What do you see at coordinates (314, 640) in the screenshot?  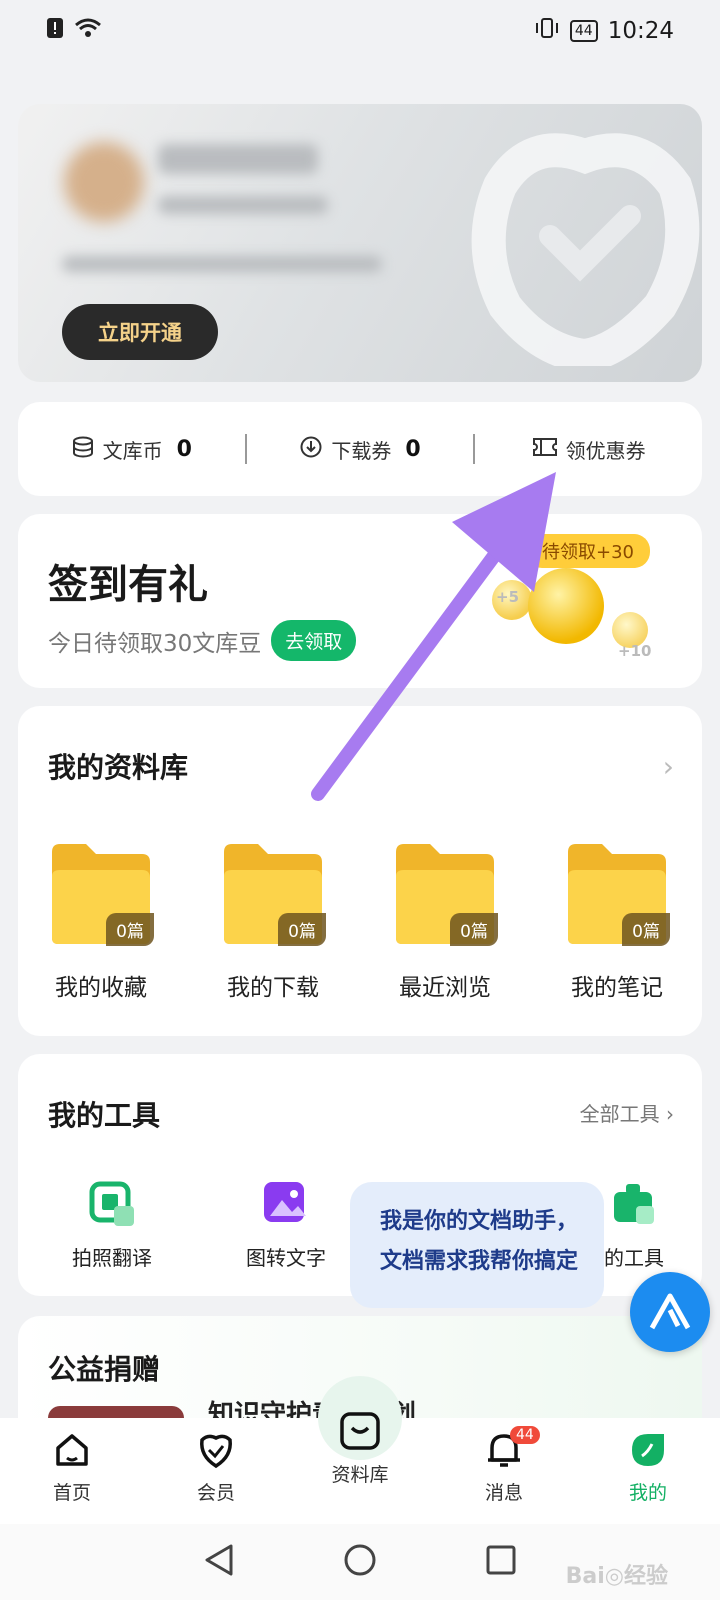 I see `claim-button: 去领取` at bounding box center [314, 640].